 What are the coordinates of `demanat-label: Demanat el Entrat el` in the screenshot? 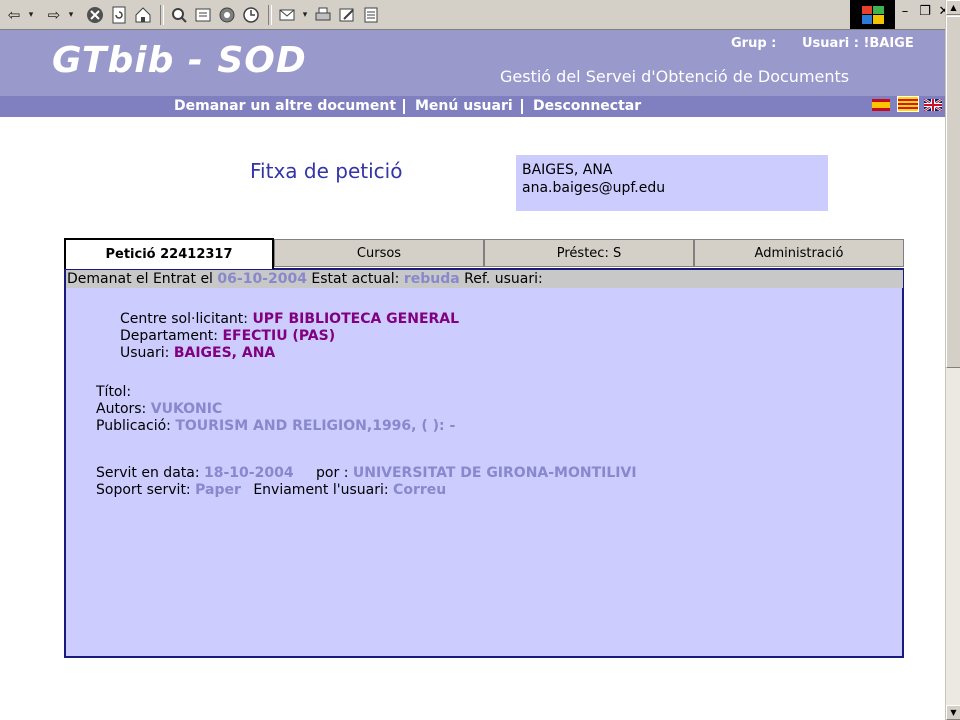 It's located at (140, 279).